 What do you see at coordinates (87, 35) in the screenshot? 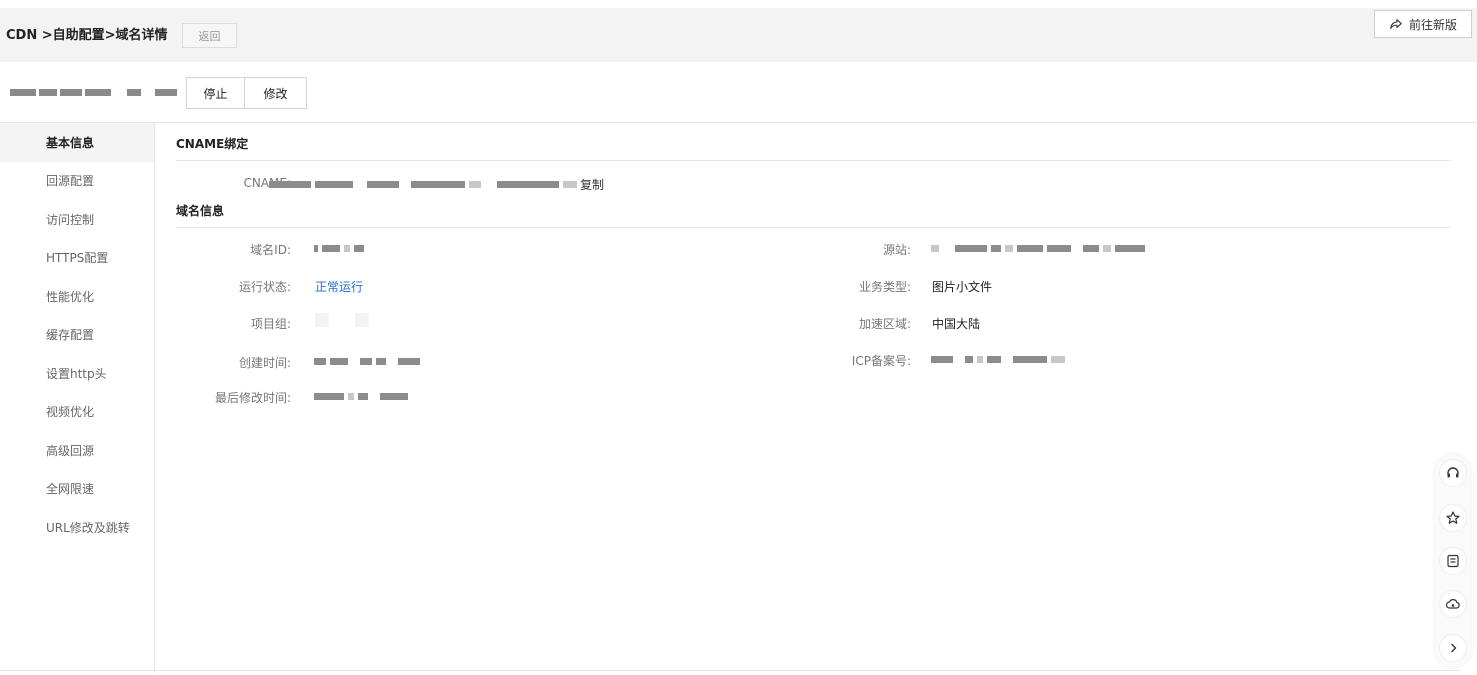
I see `breadcrumb: CDN >自助配置>域名详情` at bounding box center [87, 35].